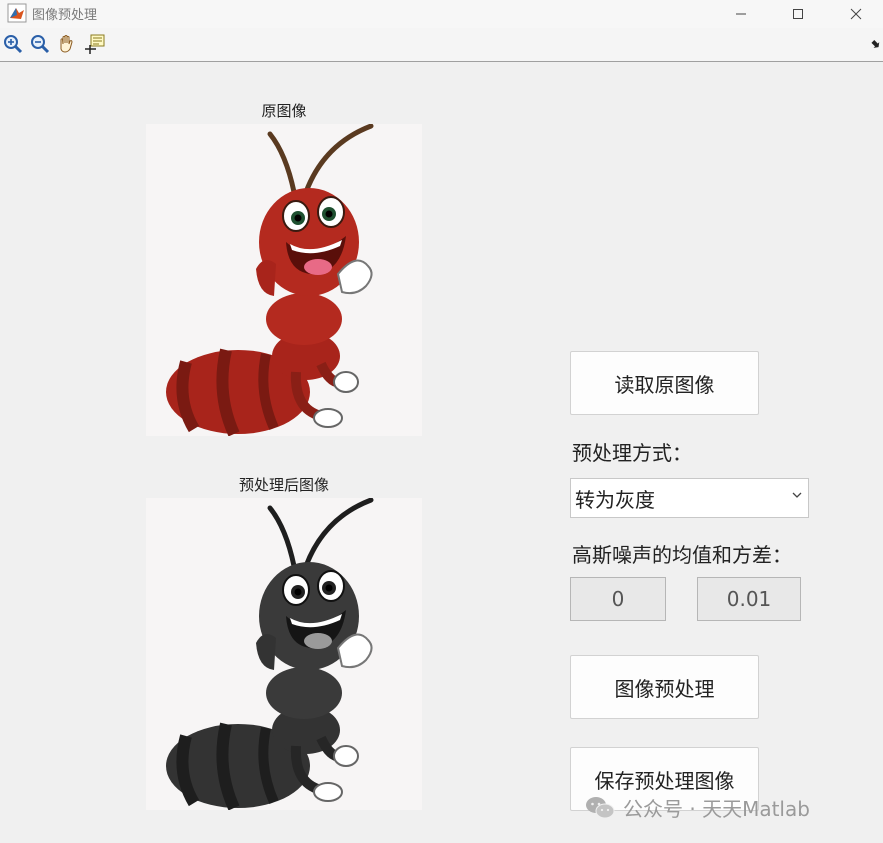 This screenshot has width=883, height=843. What do you see at coordinates (618, 599) in the screenshot?
I see `noise-mean-field: 0` at bounding box center [618, 599].